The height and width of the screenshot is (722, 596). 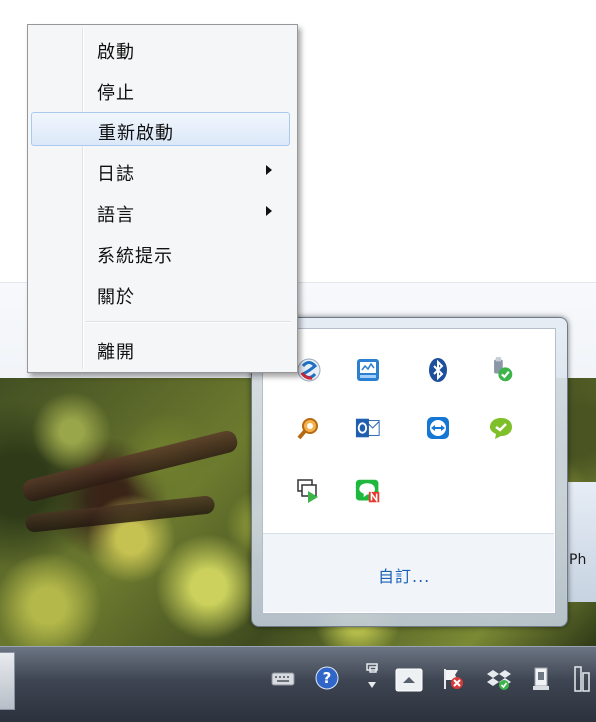 I want to click on menu-item-label: 重新啟動, so click(x=136, y=133).